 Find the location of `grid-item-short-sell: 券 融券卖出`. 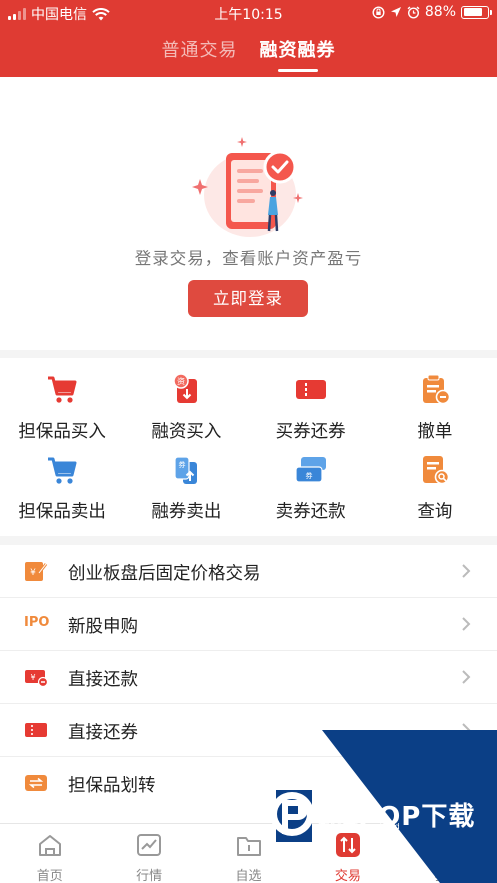

grid-item-short-sell: 券 融券卖出 is located at coordinates (186, 491).